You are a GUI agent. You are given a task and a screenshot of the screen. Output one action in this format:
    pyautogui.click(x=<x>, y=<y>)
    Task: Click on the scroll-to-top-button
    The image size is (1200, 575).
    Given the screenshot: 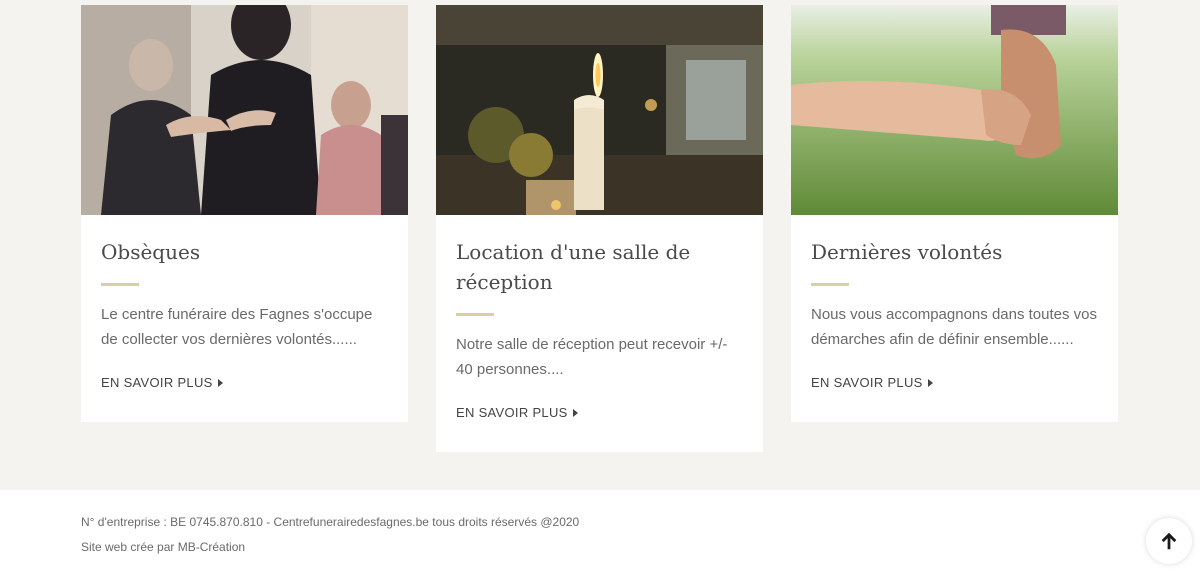 What is the action you would take?
    pyautogui.click(x=1169, y=541)
    